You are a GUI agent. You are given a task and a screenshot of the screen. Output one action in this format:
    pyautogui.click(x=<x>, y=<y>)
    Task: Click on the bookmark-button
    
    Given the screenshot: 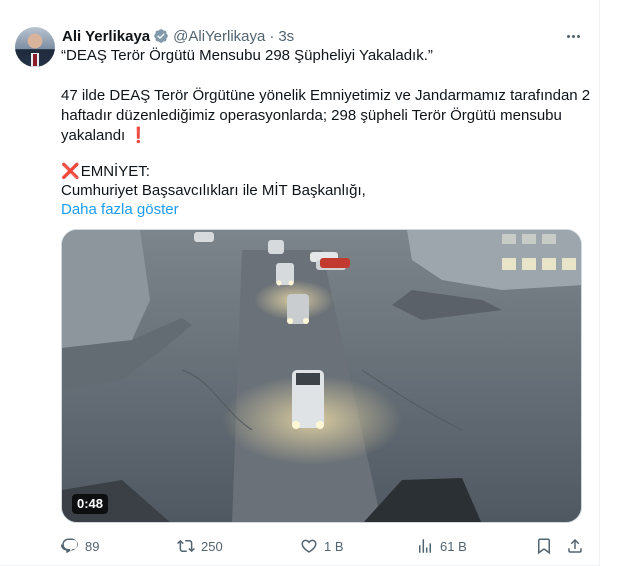 What is the action you would take?
    pyautogui.click(x=544, y=546)
    